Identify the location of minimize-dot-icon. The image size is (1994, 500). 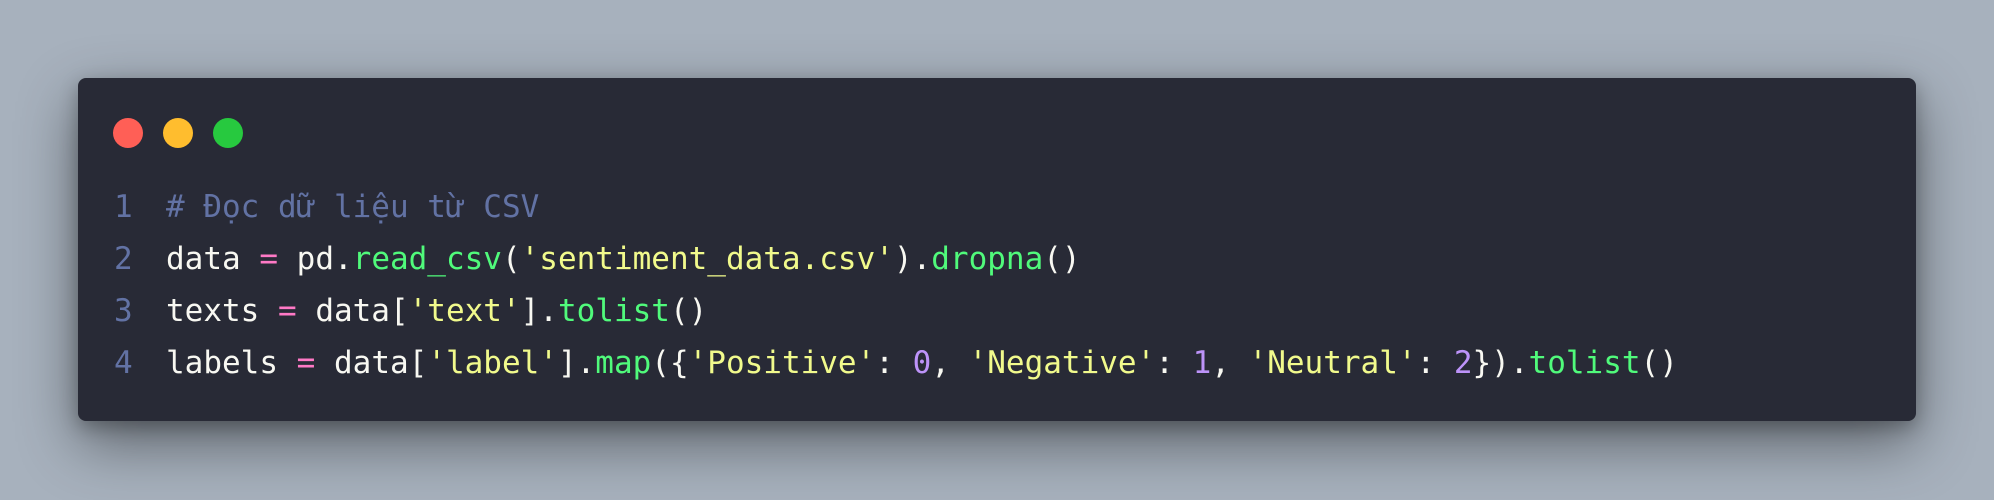
(178, 133).